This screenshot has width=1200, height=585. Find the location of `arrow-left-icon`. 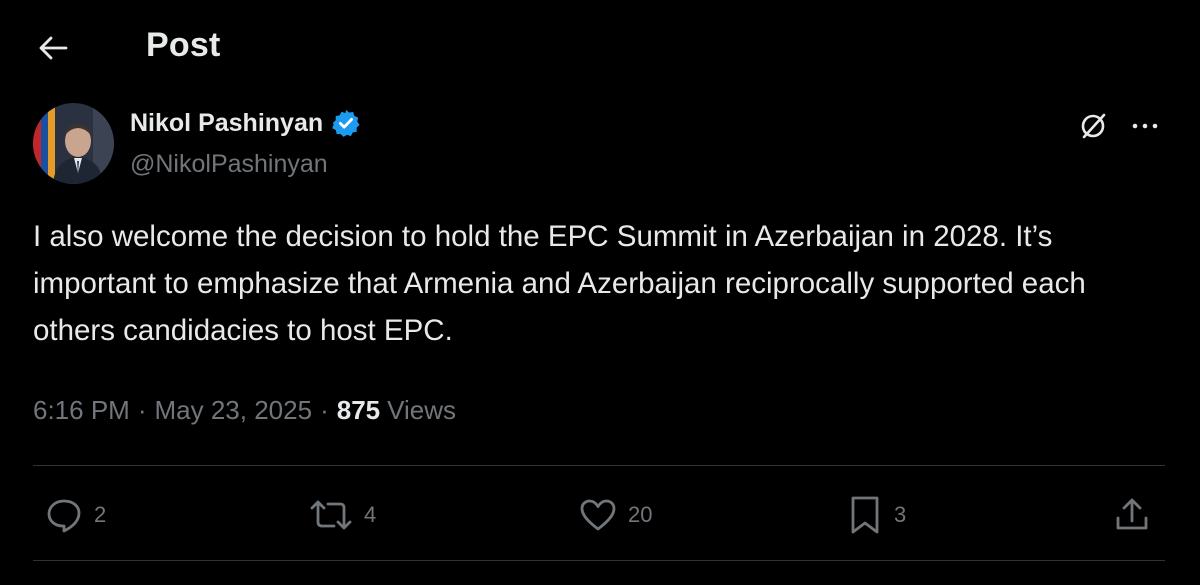

arrow-left-icon is located at coordinates (53, 48).